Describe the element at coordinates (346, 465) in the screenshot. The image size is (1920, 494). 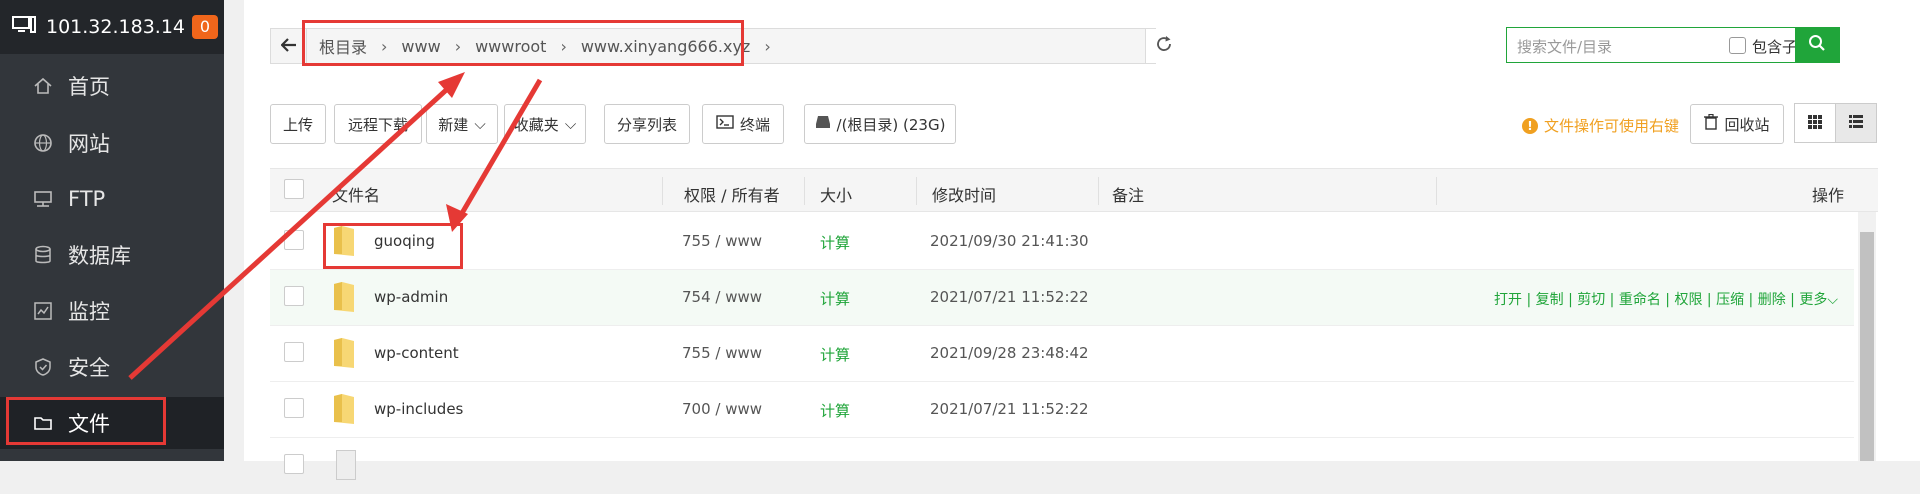
I see `file-icon` at that location.